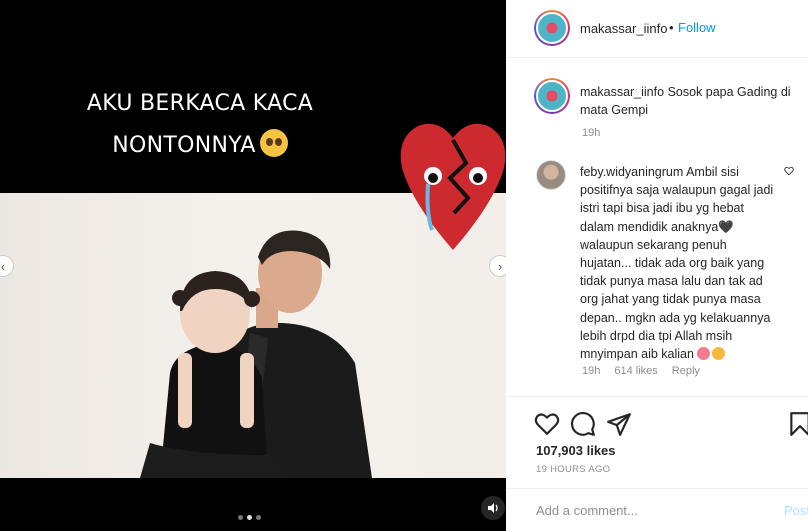 The width and height of the screenshot is (808, 531). I want to click on comment-meta: 19h 614 likes Reply, so click(641, 371).